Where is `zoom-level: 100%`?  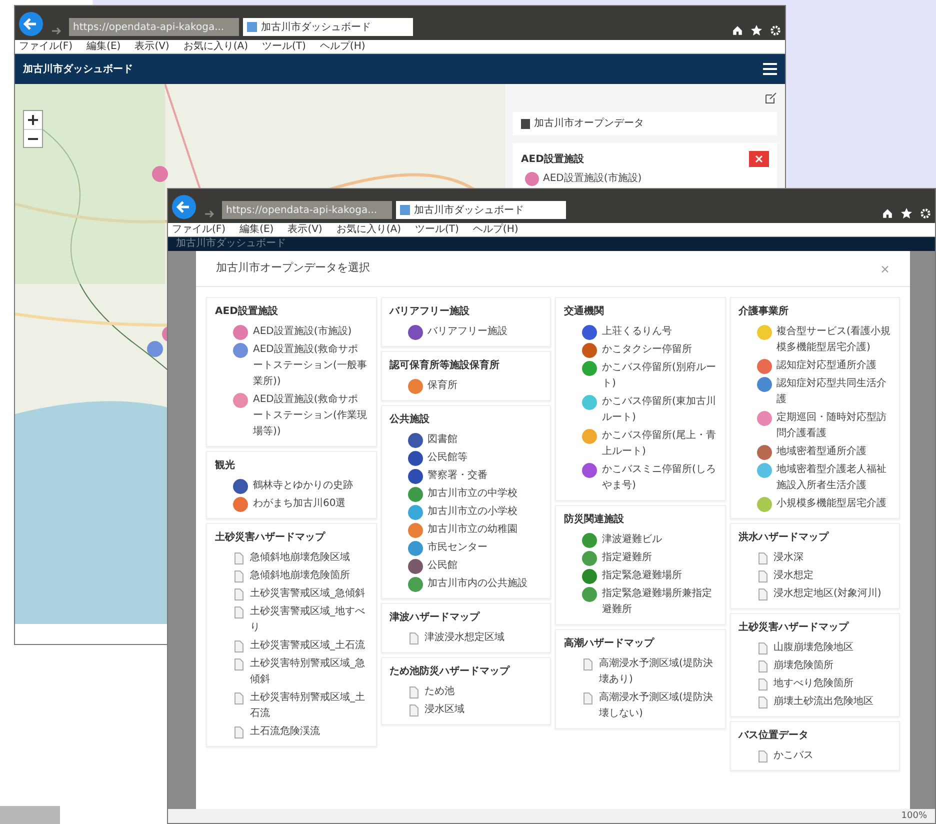 zoom-level: 100% is located at coordinates (914, 816).